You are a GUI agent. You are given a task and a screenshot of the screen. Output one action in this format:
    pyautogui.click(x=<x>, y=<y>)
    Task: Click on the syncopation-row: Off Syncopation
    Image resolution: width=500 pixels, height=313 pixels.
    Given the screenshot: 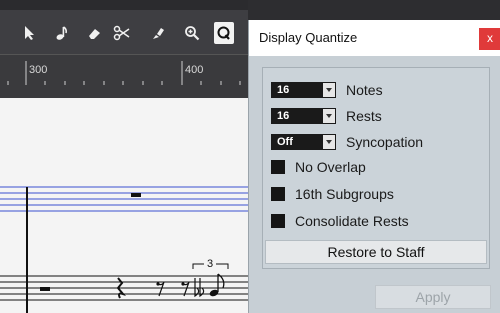 What is the action you would take?
    pyautogui.click(x=347, y=142)
    